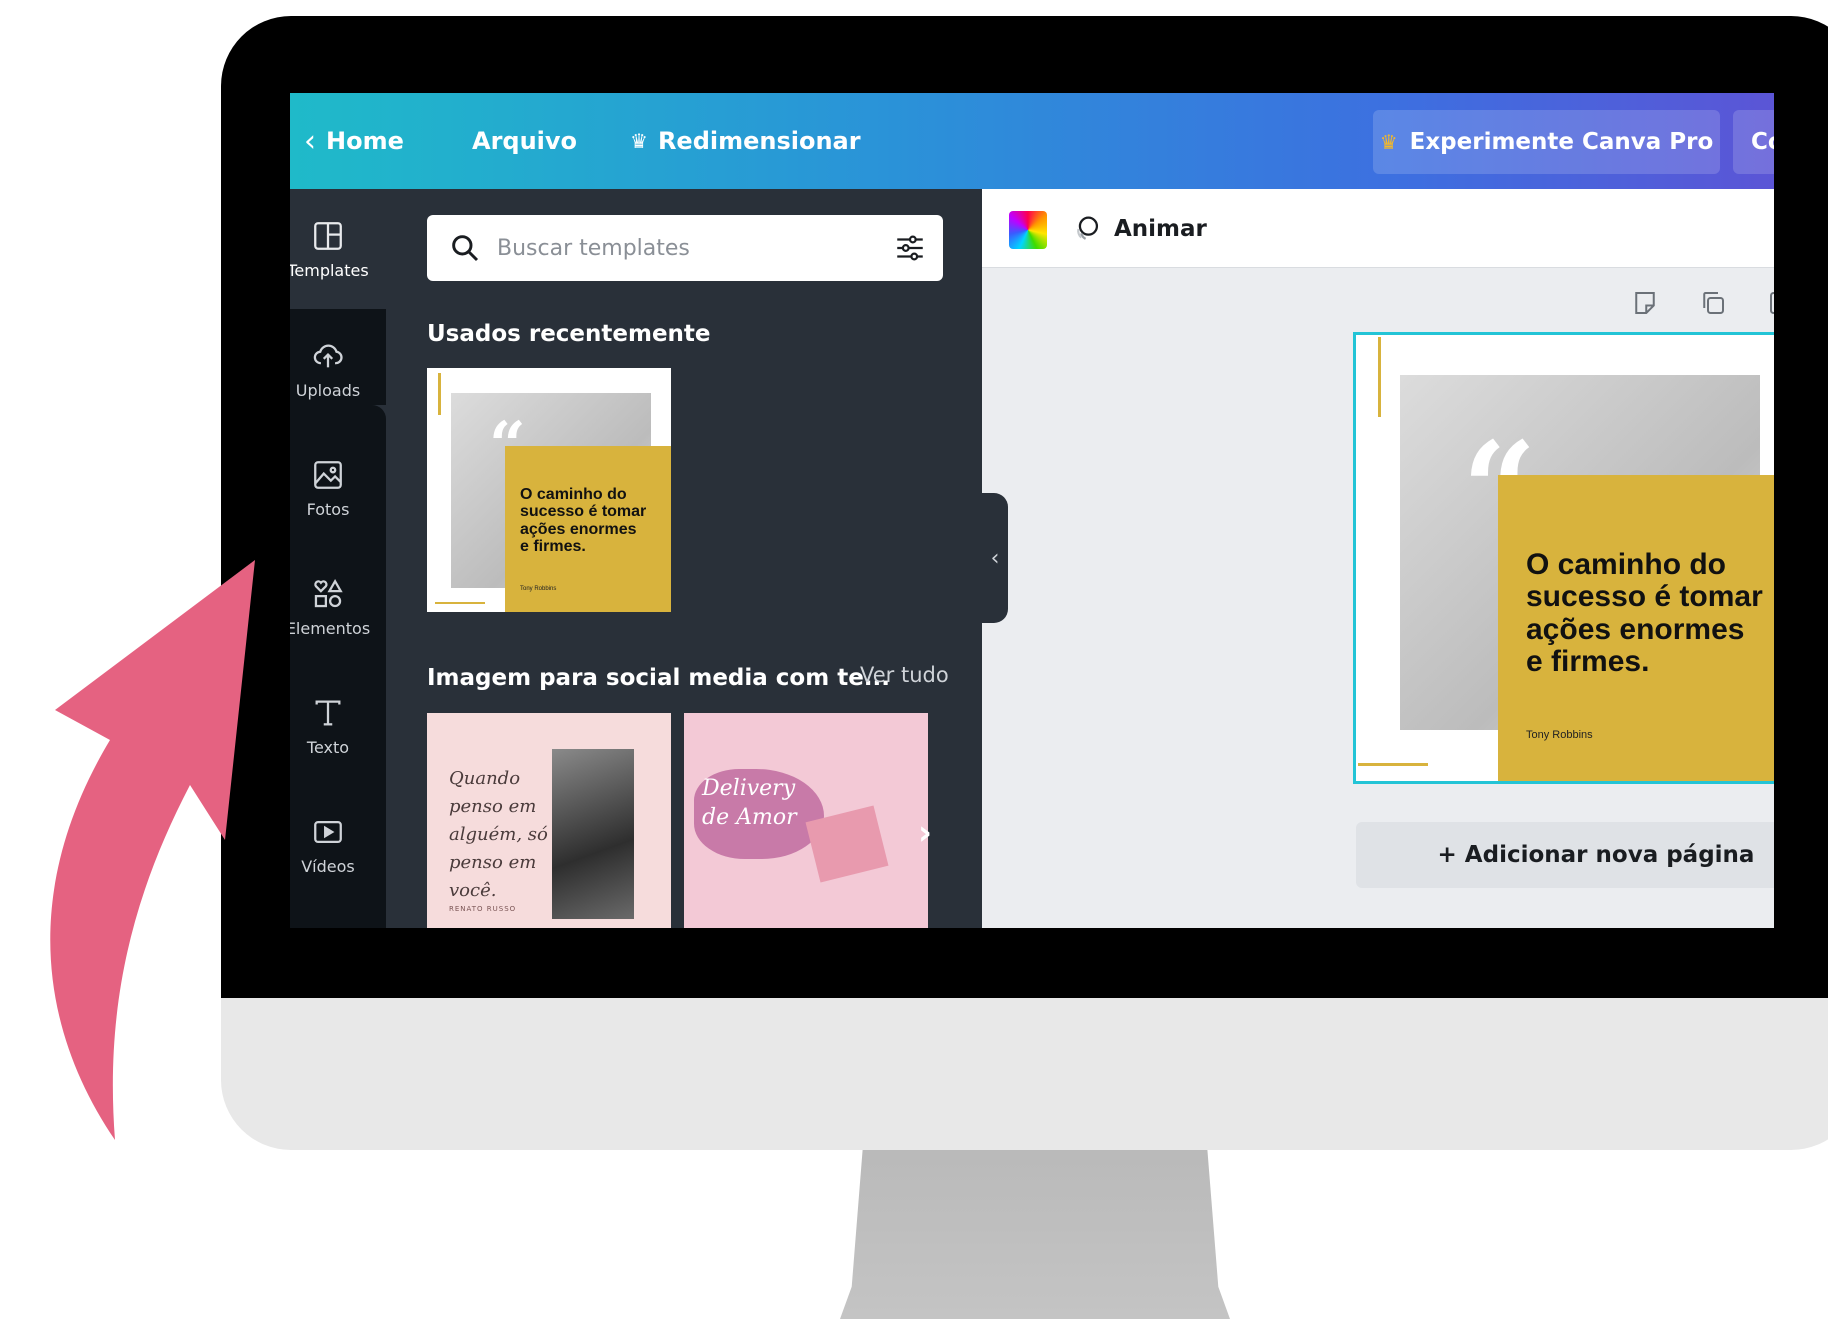  Describe the element at coordinates (593, 834) in the screenshot. I see `template-photo` at that location.